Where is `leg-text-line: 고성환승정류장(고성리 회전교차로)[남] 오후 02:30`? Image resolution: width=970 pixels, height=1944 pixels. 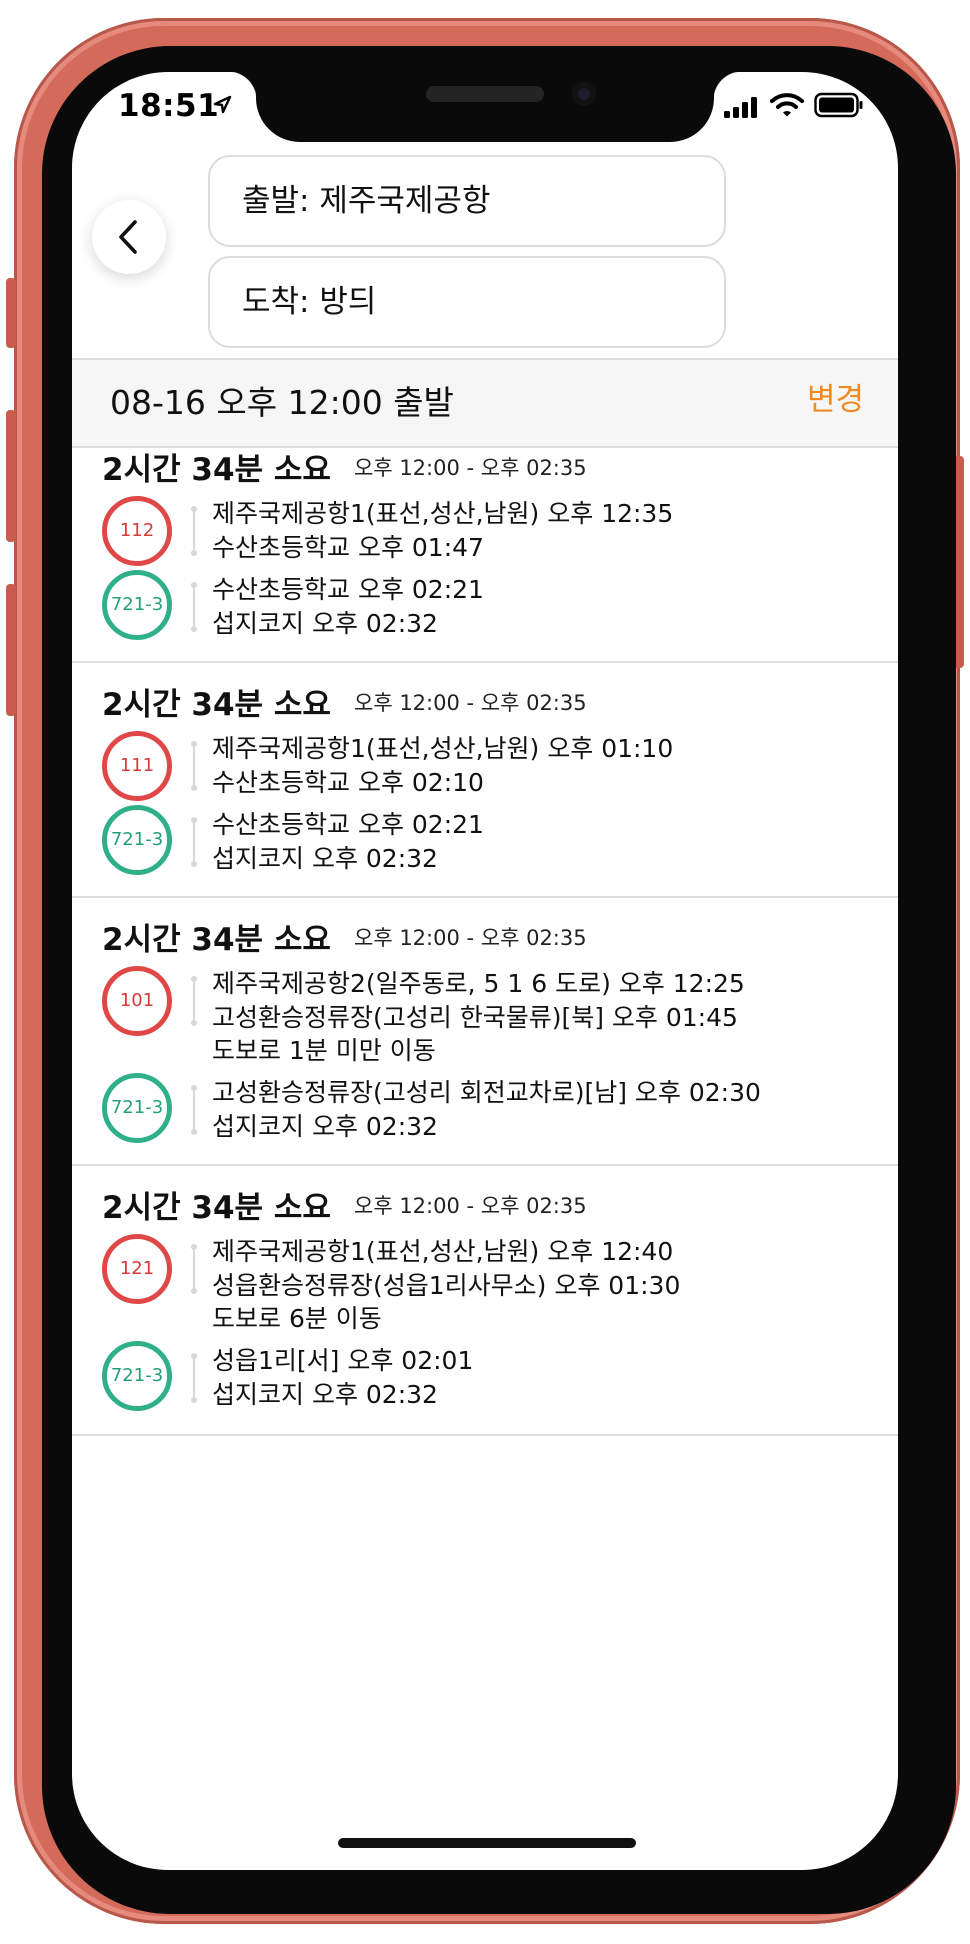
leg-text-line: 고성환승정류장(고성리 회전교차로)[남] 오후 02:30 is located at coordinates (486, 1092).